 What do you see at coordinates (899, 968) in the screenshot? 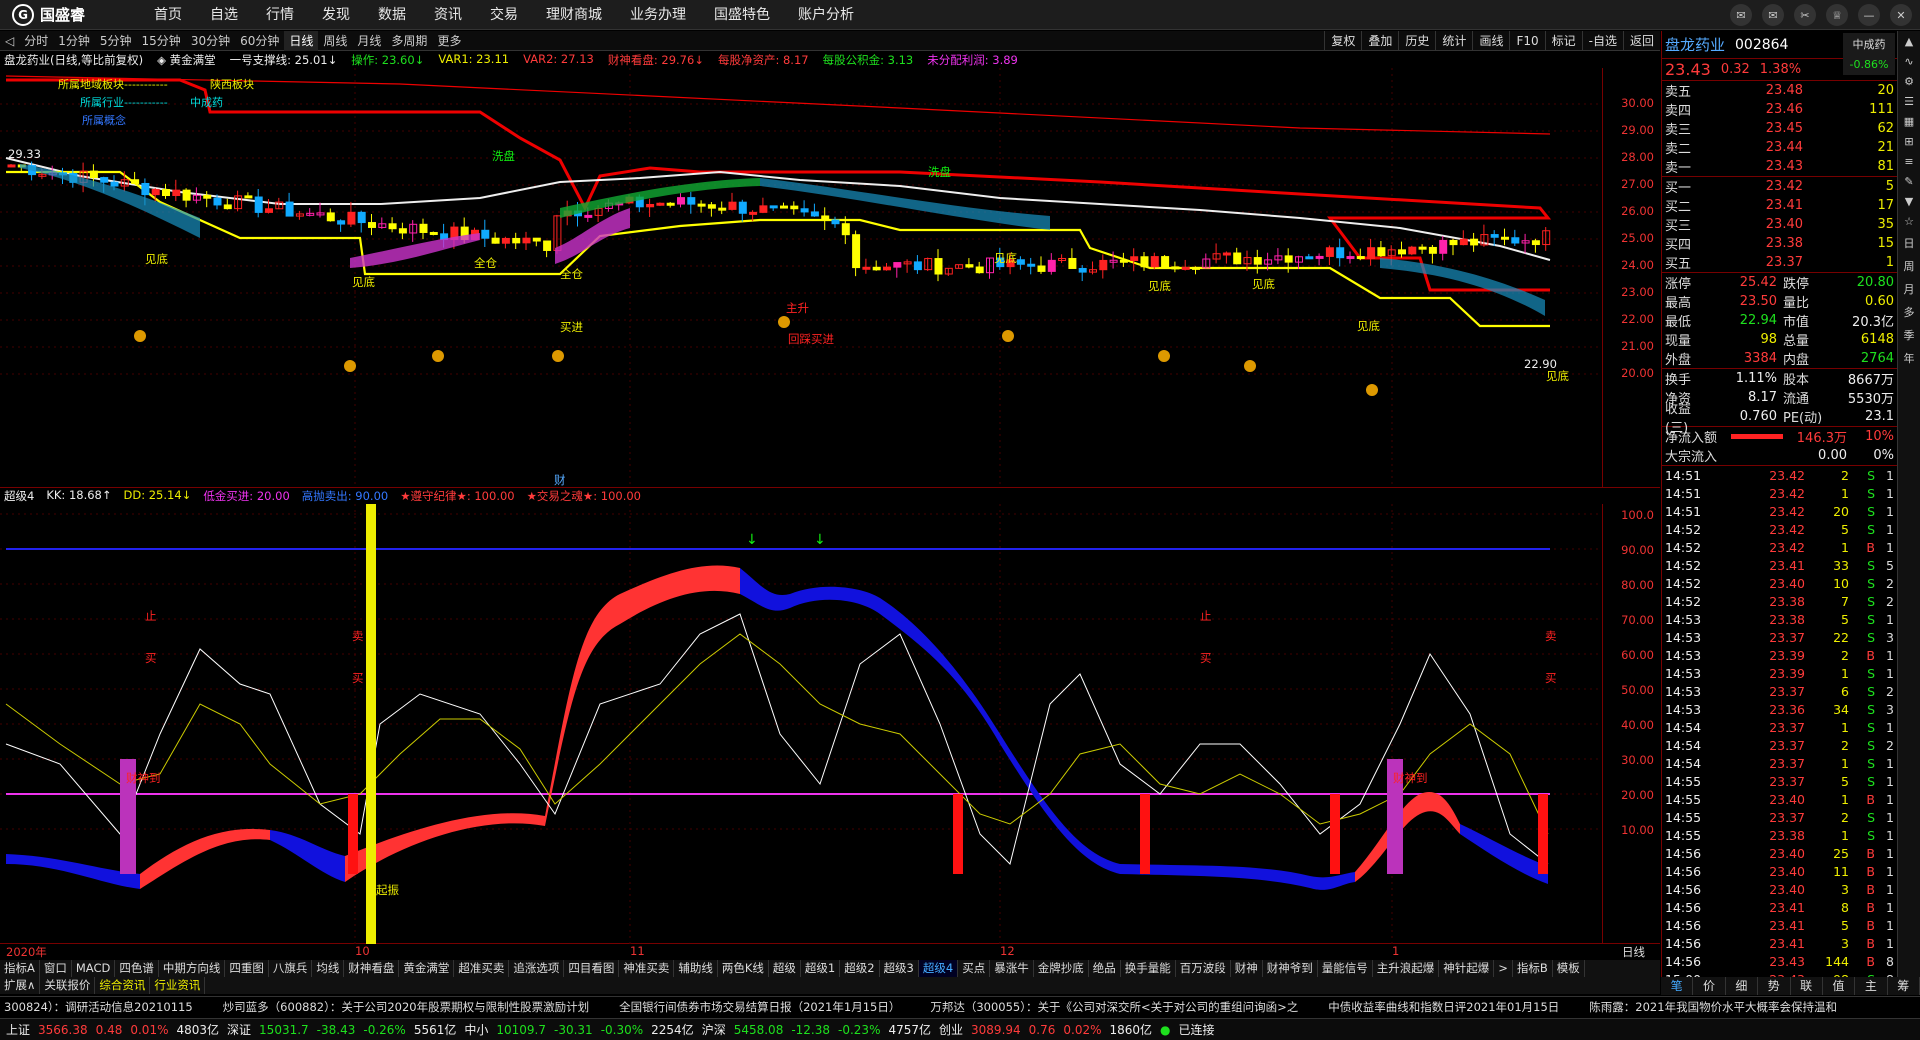
I see `indicator-tab: 超级3` at bounding box center [899, 968].